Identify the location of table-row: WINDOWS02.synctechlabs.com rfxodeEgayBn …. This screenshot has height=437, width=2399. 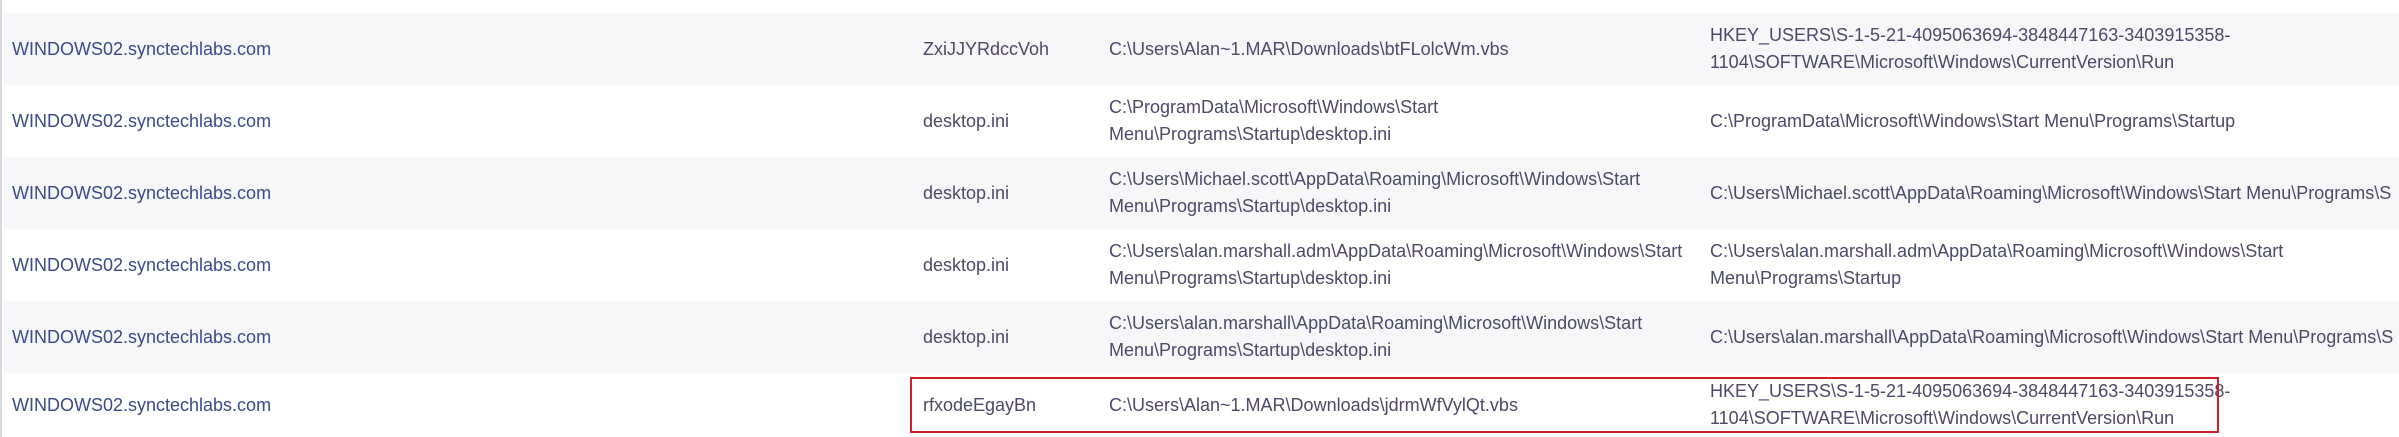
(1201, 405).